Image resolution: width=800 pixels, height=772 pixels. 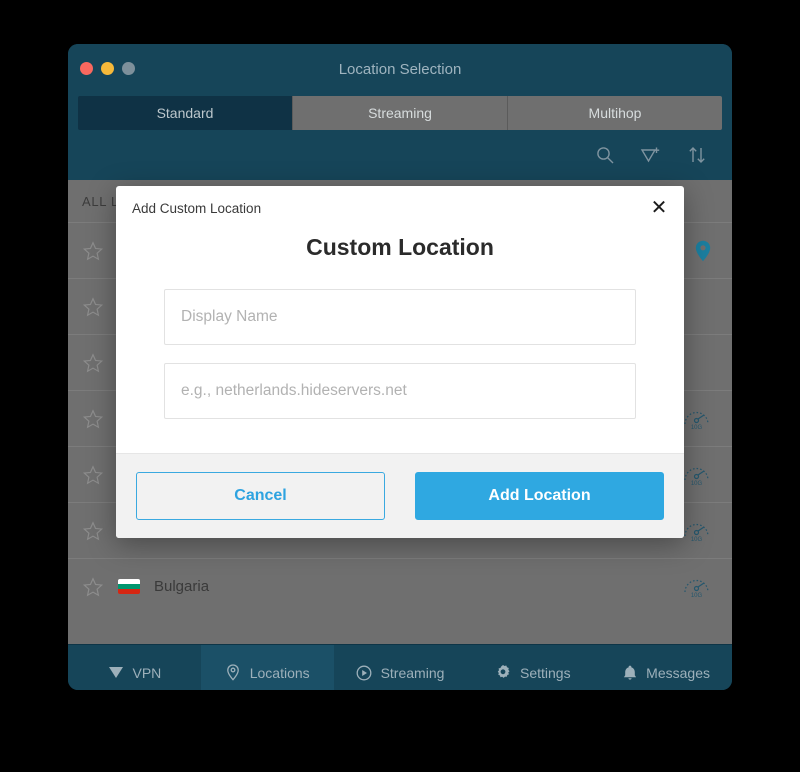 I want to click on modal-footer: Cancel Add Location, so click(x=400, y=495).